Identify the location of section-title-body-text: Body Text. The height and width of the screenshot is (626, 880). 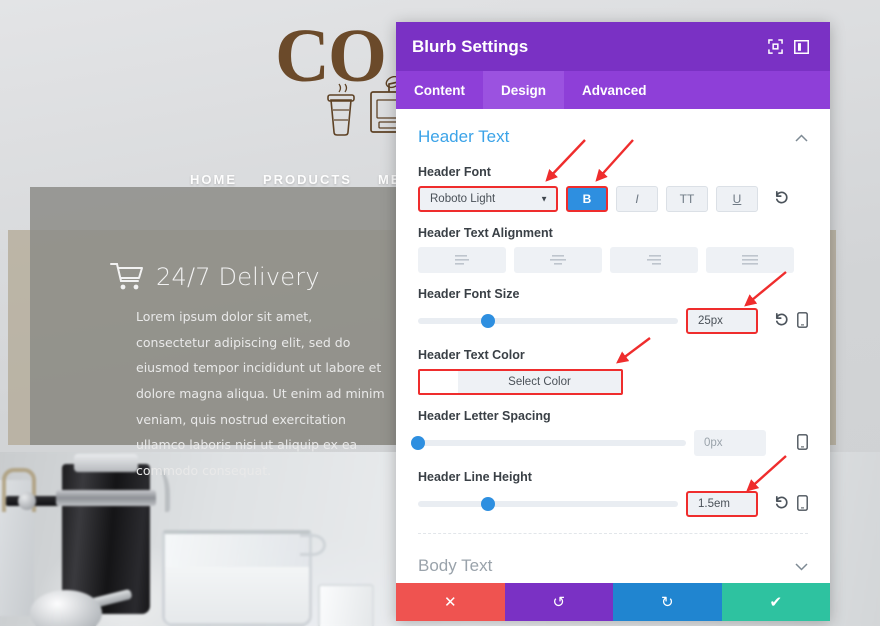
(455, 565).